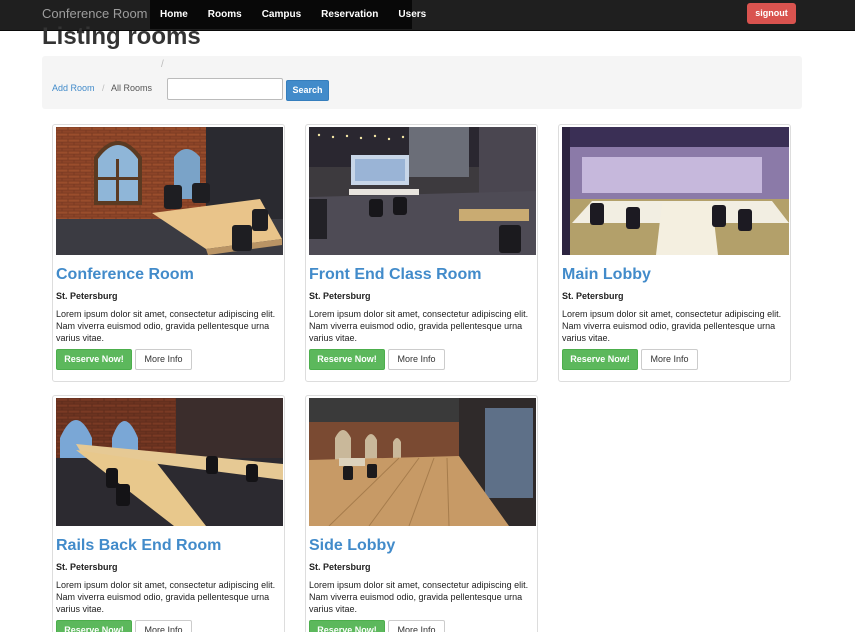 The image size is (855, 632). What do you see at coordinates (771, 13) in the screenshot?
I see `signout-button: signout` at bounding box center [771, 13].